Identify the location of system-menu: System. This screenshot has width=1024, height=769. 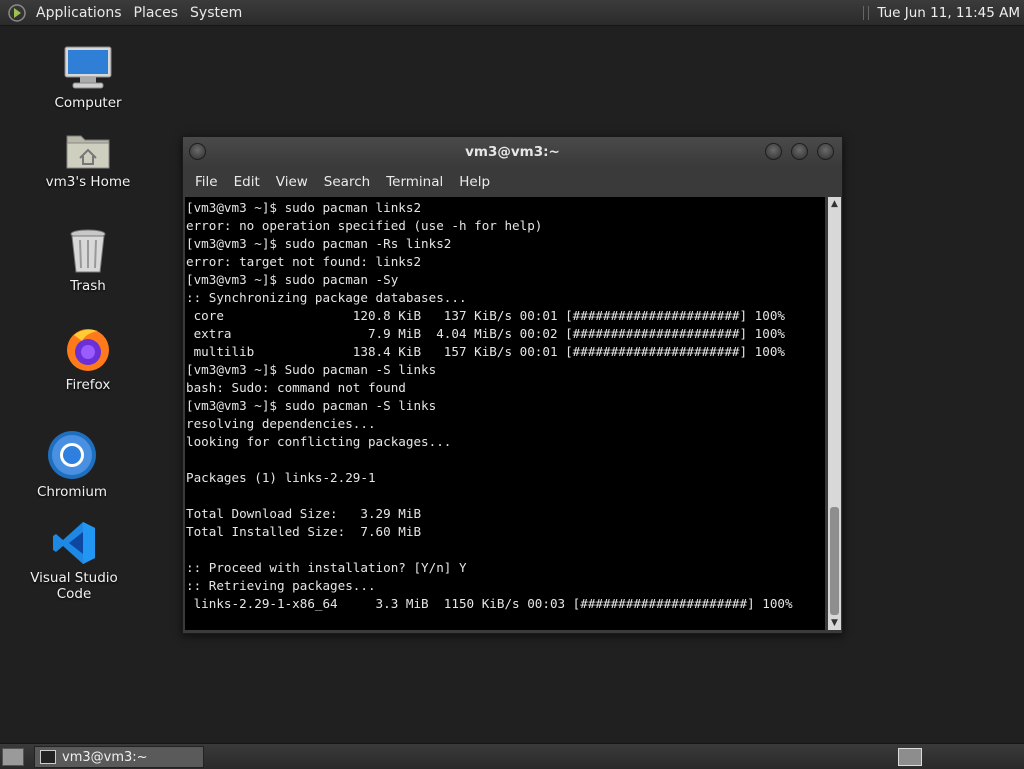
(216, 13).